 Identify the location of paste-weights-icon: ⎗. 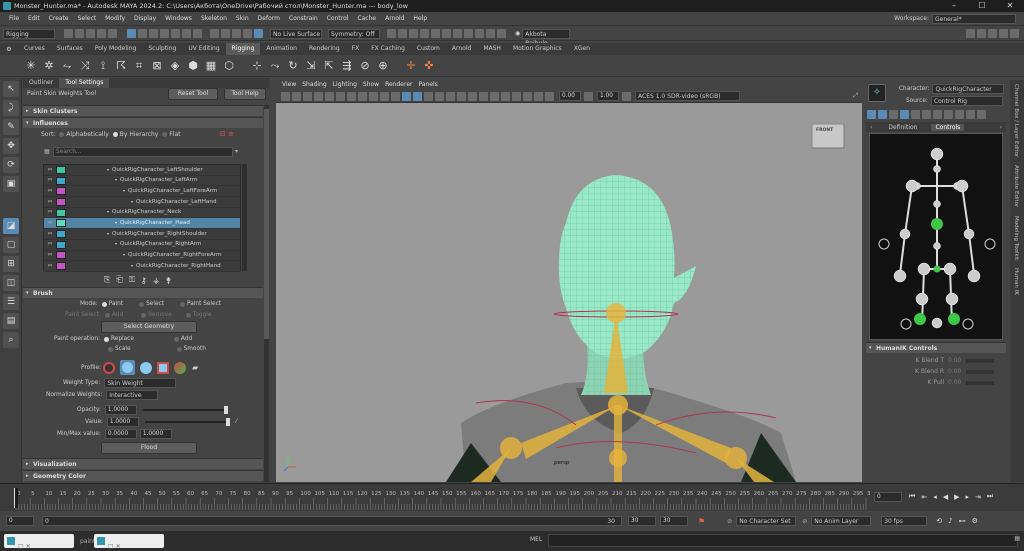
(119, 280).